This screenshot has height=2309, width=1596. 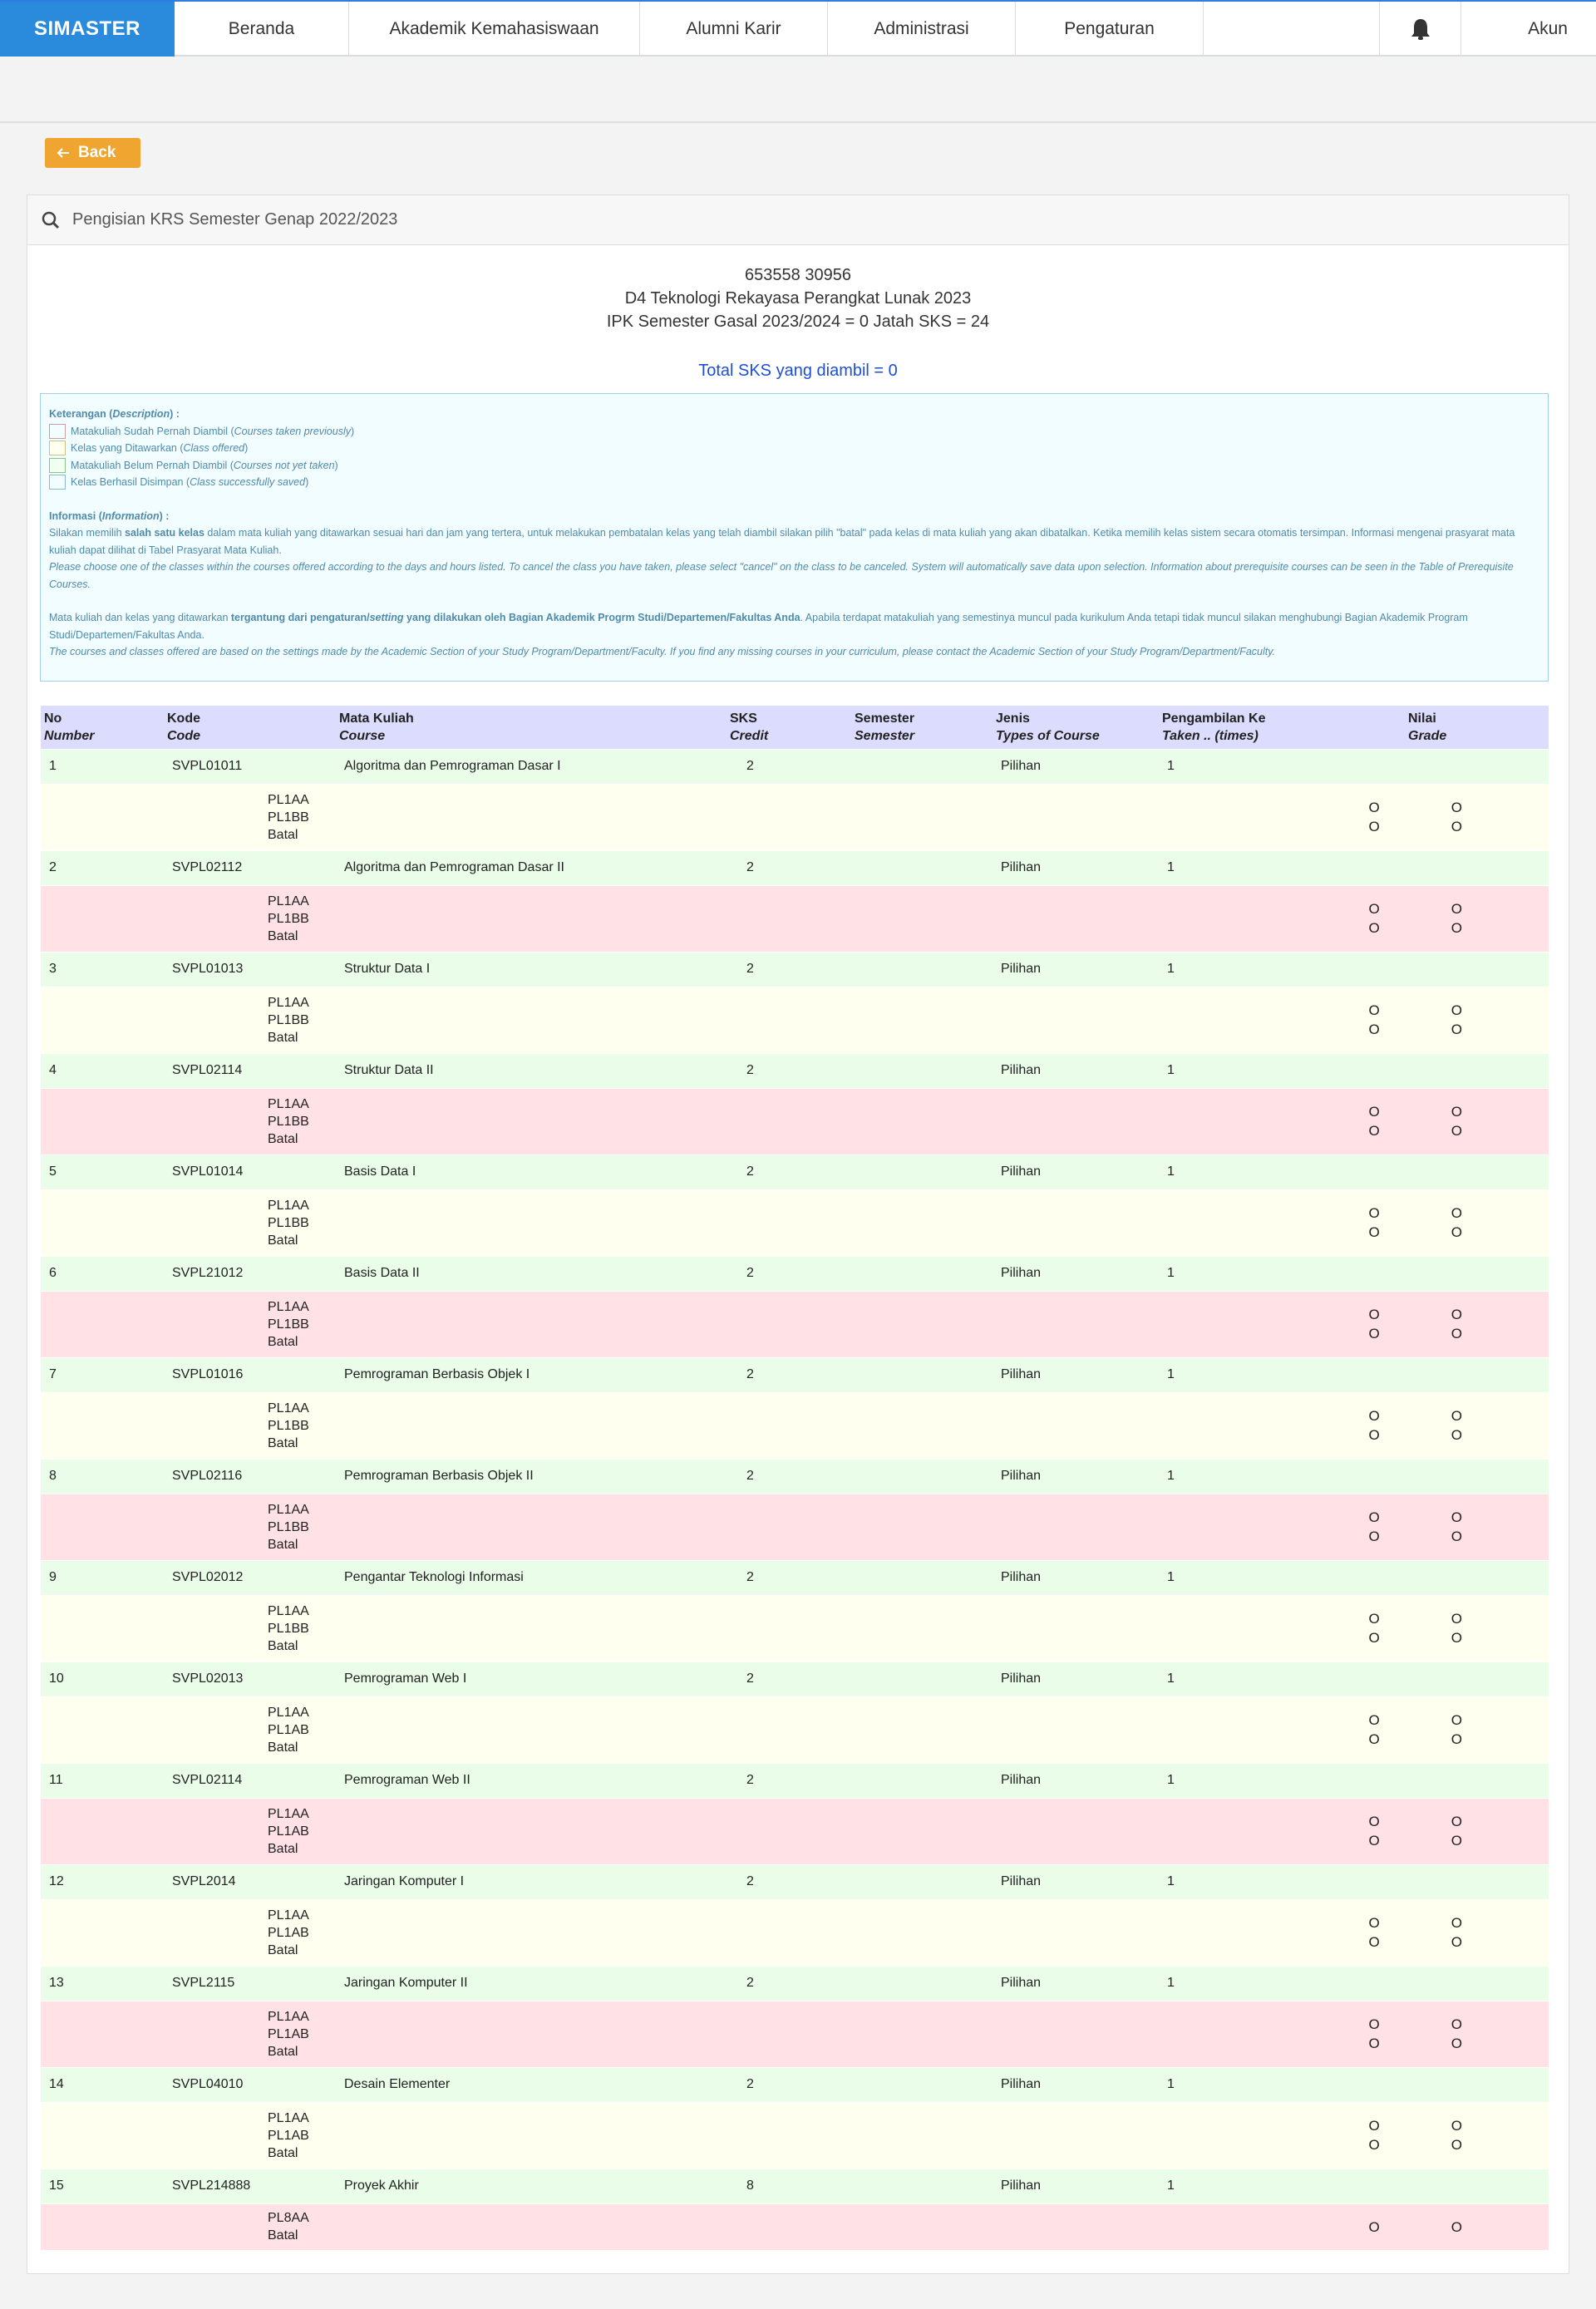 What do you see at coordinates (1420, 29) in the screenshot?
I see `notification-button` at bounding box center [1420, 29].